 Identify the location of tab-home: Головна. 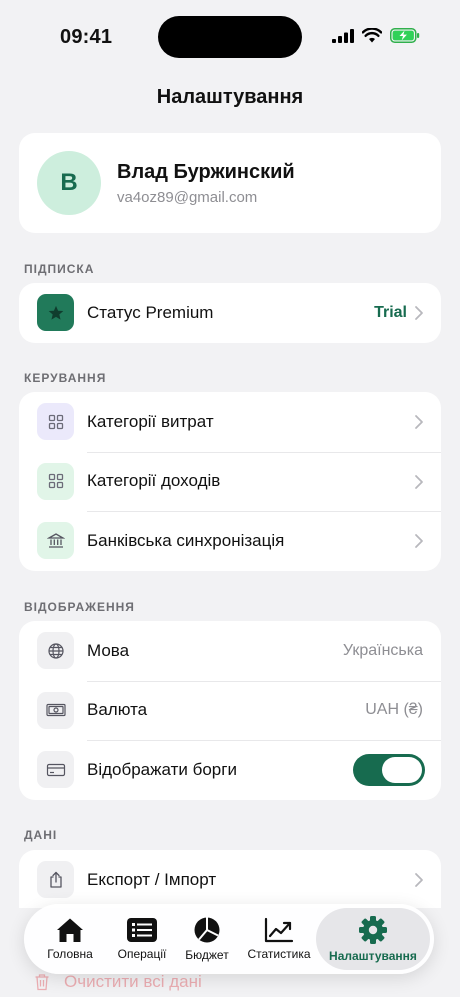
(70, 939).